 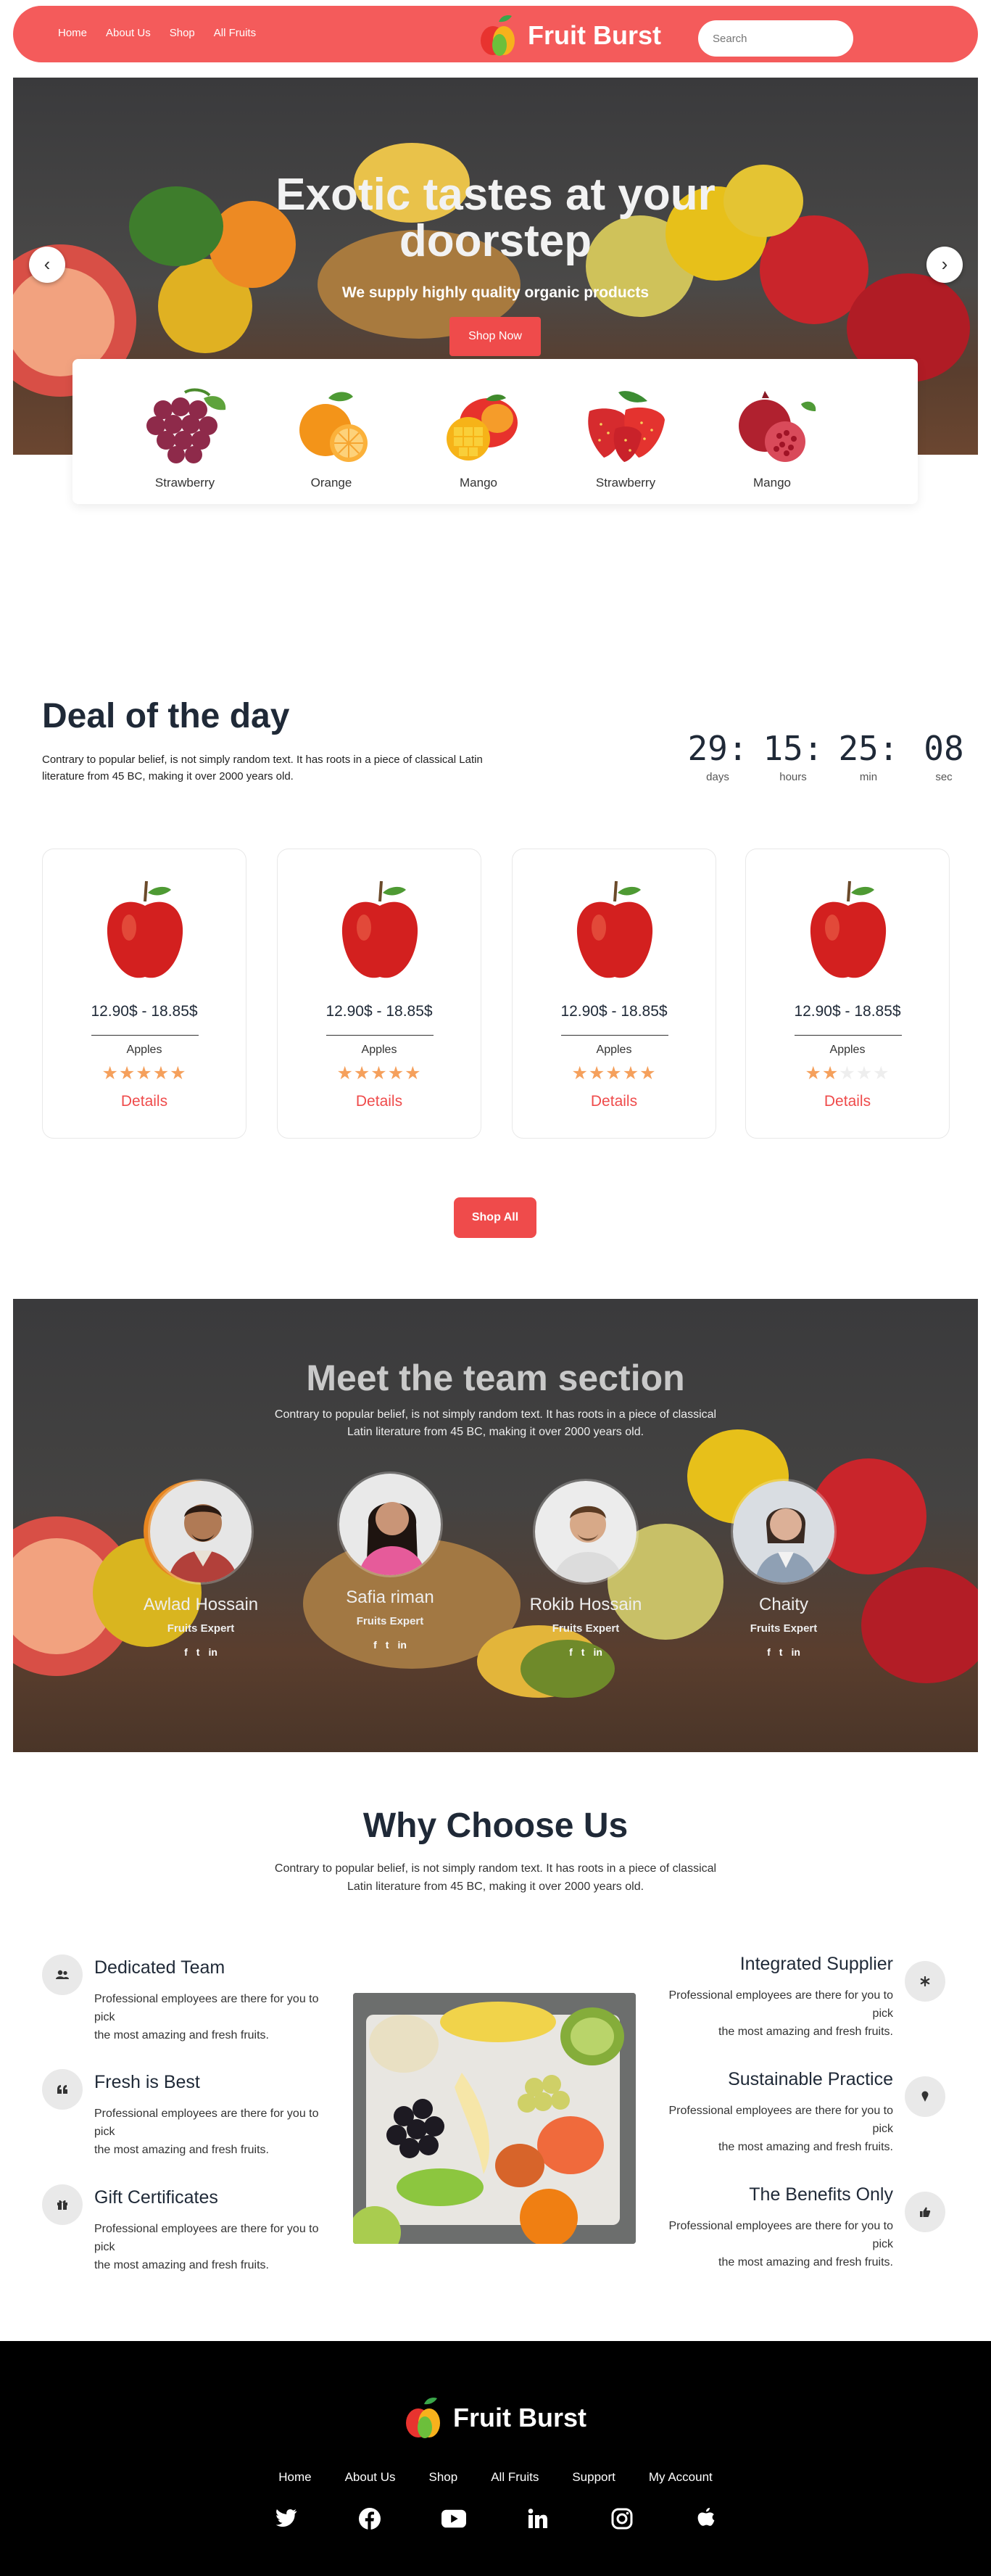 I want to click on orange-icon, so click(x=333, y=427).